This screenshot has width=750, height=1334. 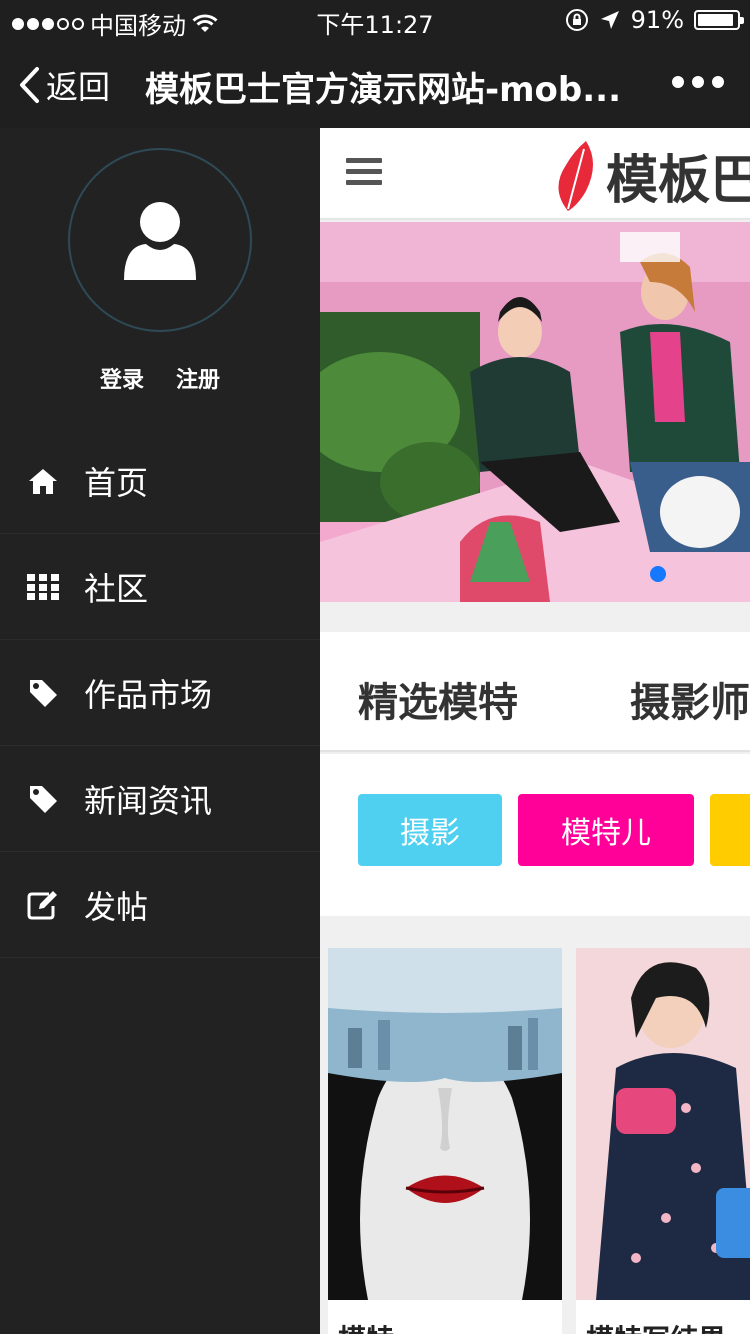 I want to click on sidebar-item-label: 新闻资讯, so click(x=148, y=800).